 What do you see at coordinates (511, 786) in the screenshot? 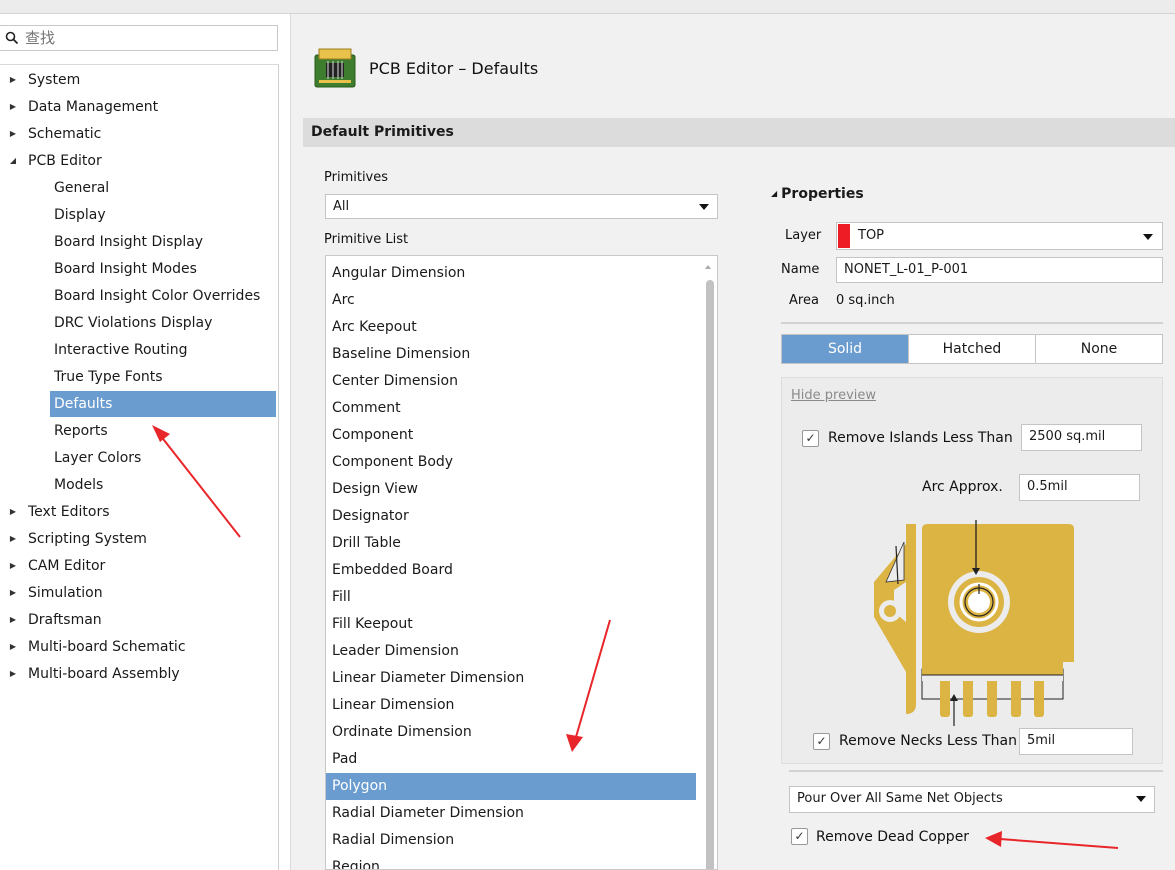
I see `list-item-selected: Polygon` at bounding box center [511, 786].